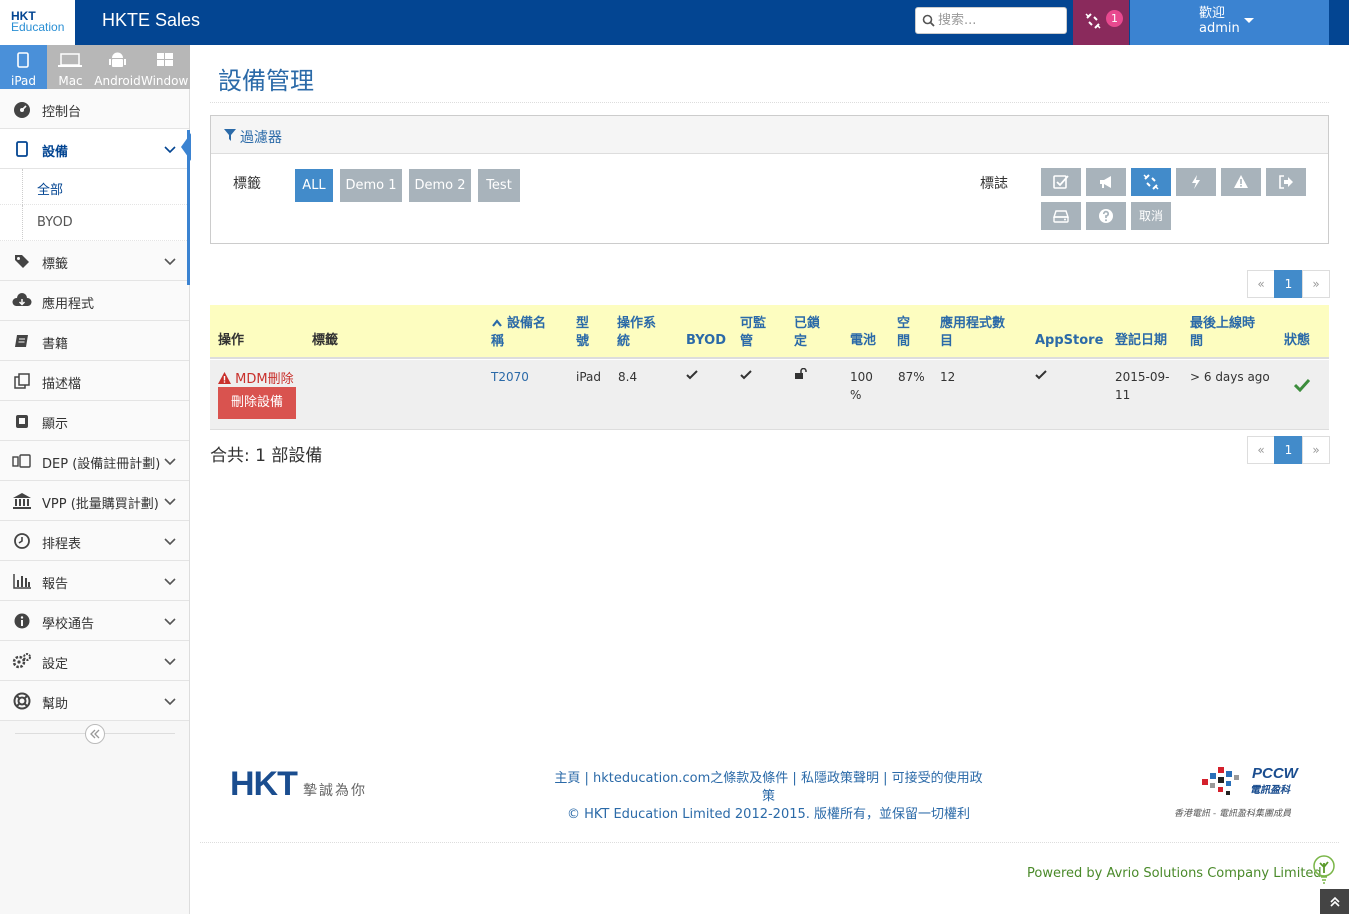  Describe the element at coordinates (22, 541) in the screenshot. I see `clock-icon` at that location.